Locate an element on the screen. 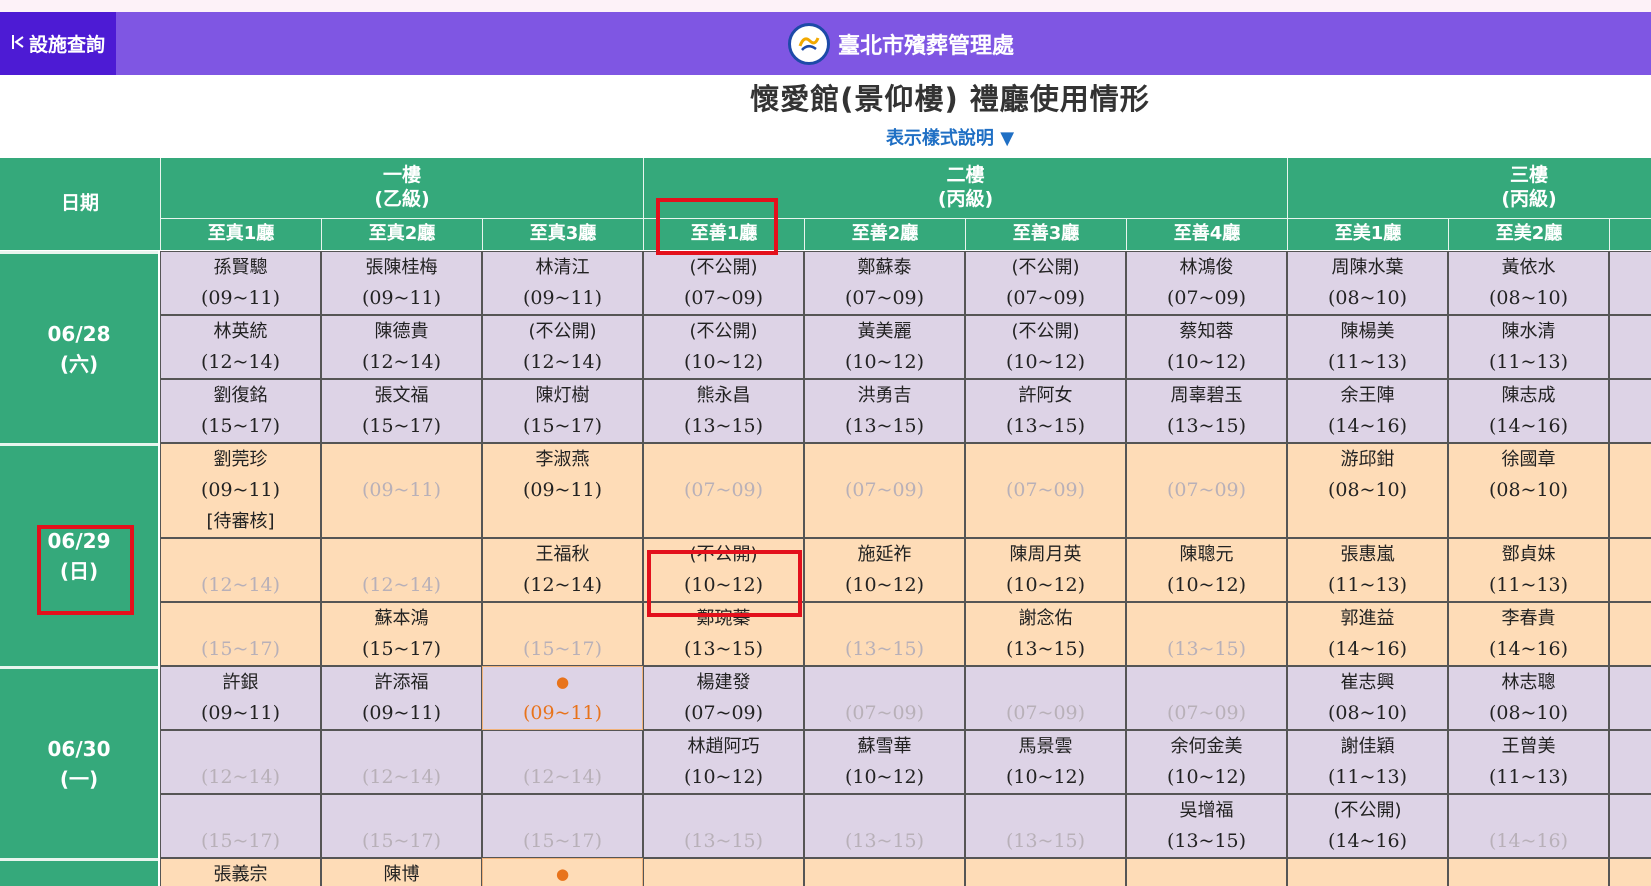  time-slot: 周陳水葉 (08~10) is located at coordinates (1367, 283).